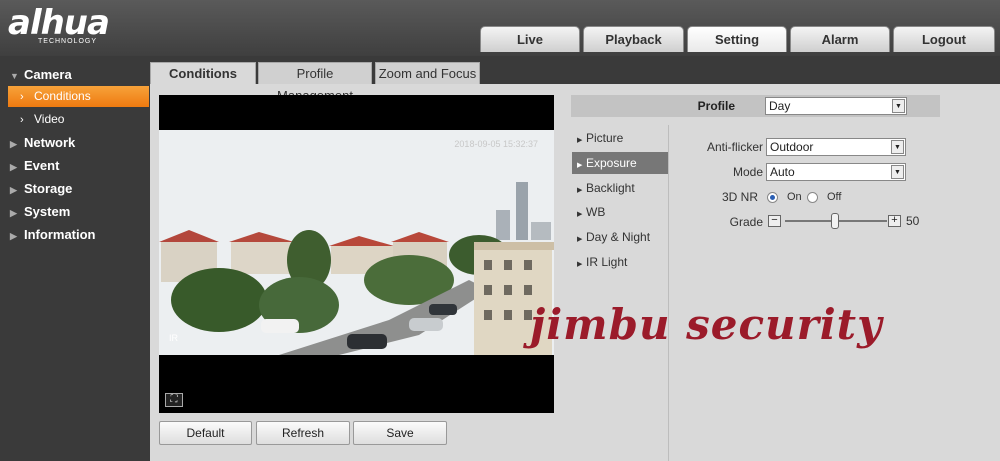 This screenshot has height=461, width=1000. I want to click on grade-value: 50, so click(913, 221).